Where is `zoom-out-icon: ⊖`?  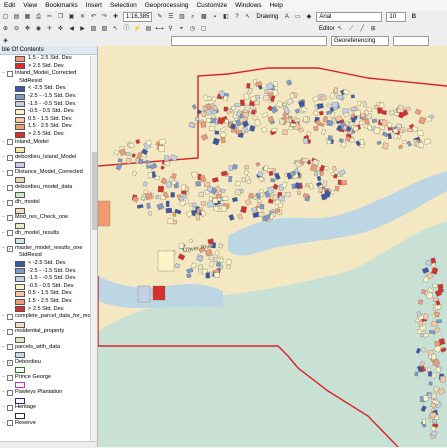 zoom-out-icon: ⊖ is located at coordinates (16, 29).